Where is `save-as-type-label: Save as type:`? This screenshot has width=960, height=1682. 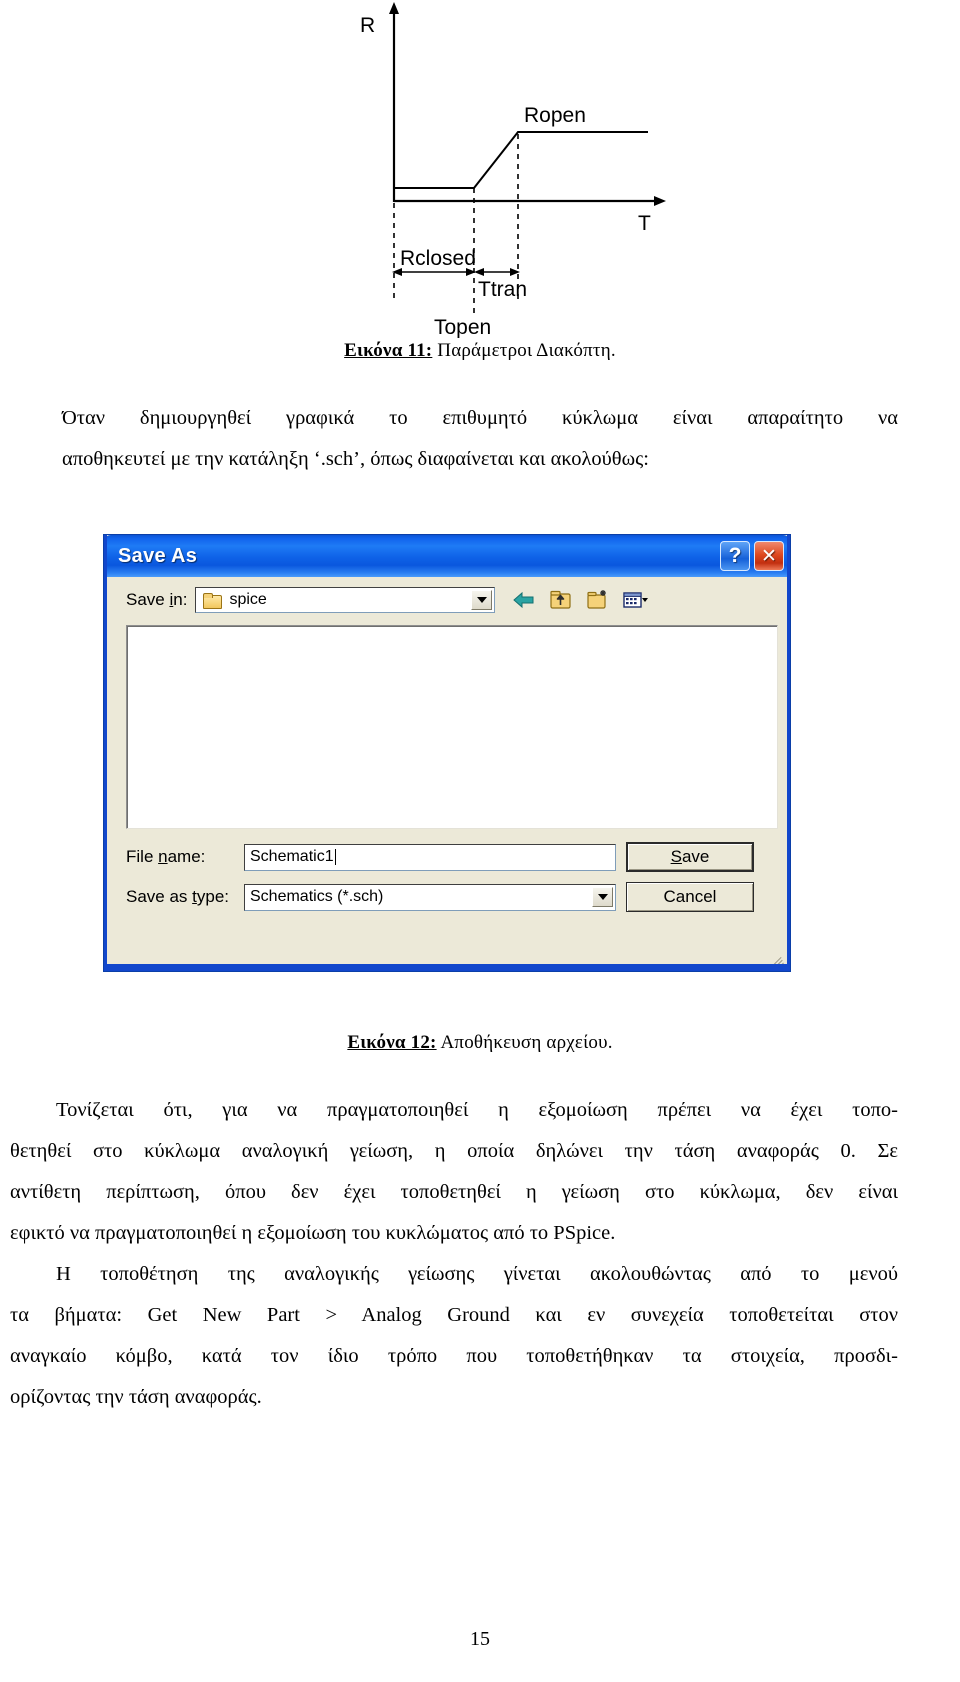 save-as-type-label: Save as type: is located at coordinates (178, 896).